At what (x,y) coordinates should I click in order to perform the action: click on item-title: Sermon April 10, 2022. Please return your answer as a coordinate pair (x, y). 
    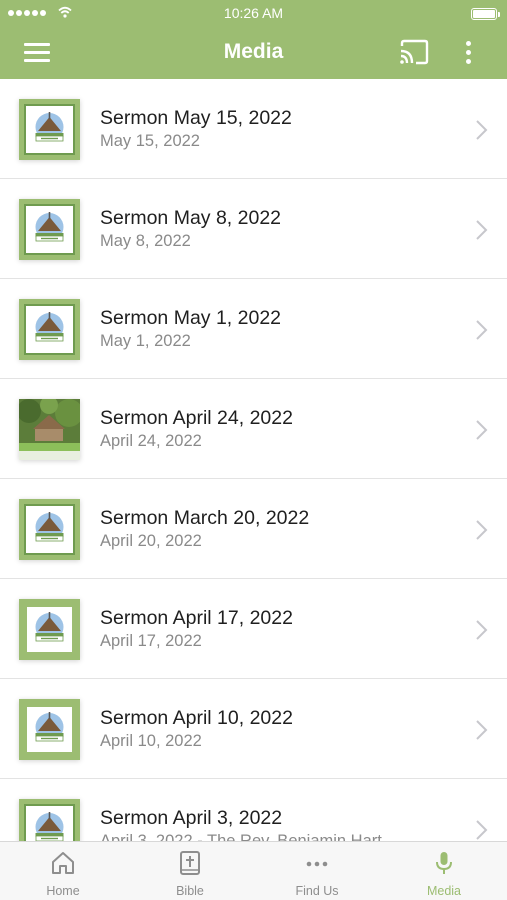
    Looking at the image, I should click on (196, 718).